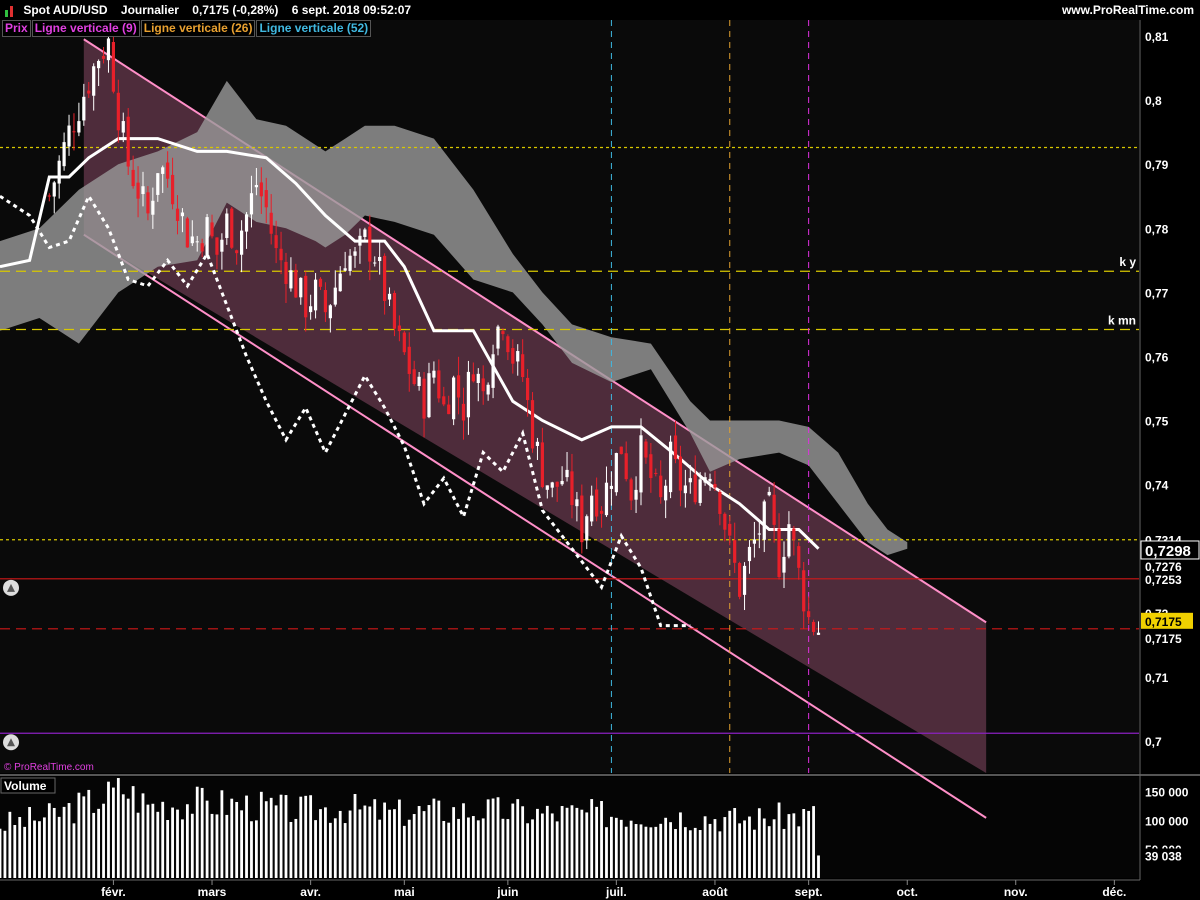  What do you see at coordinates (1153, 742) in the screenshot?
I see `price-tick-label: 0,7` at bounding box center [1153, 742].